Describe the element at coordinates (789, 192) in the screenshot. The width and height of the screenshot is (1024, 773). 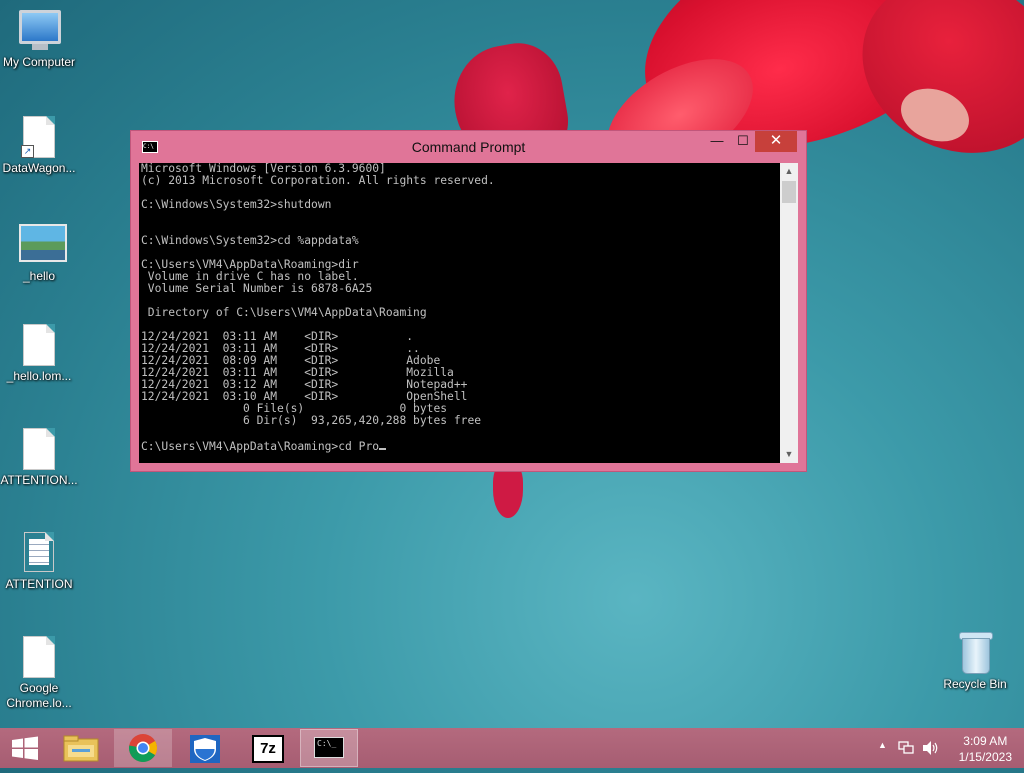
I see `scrollbar-thumb` at that location.